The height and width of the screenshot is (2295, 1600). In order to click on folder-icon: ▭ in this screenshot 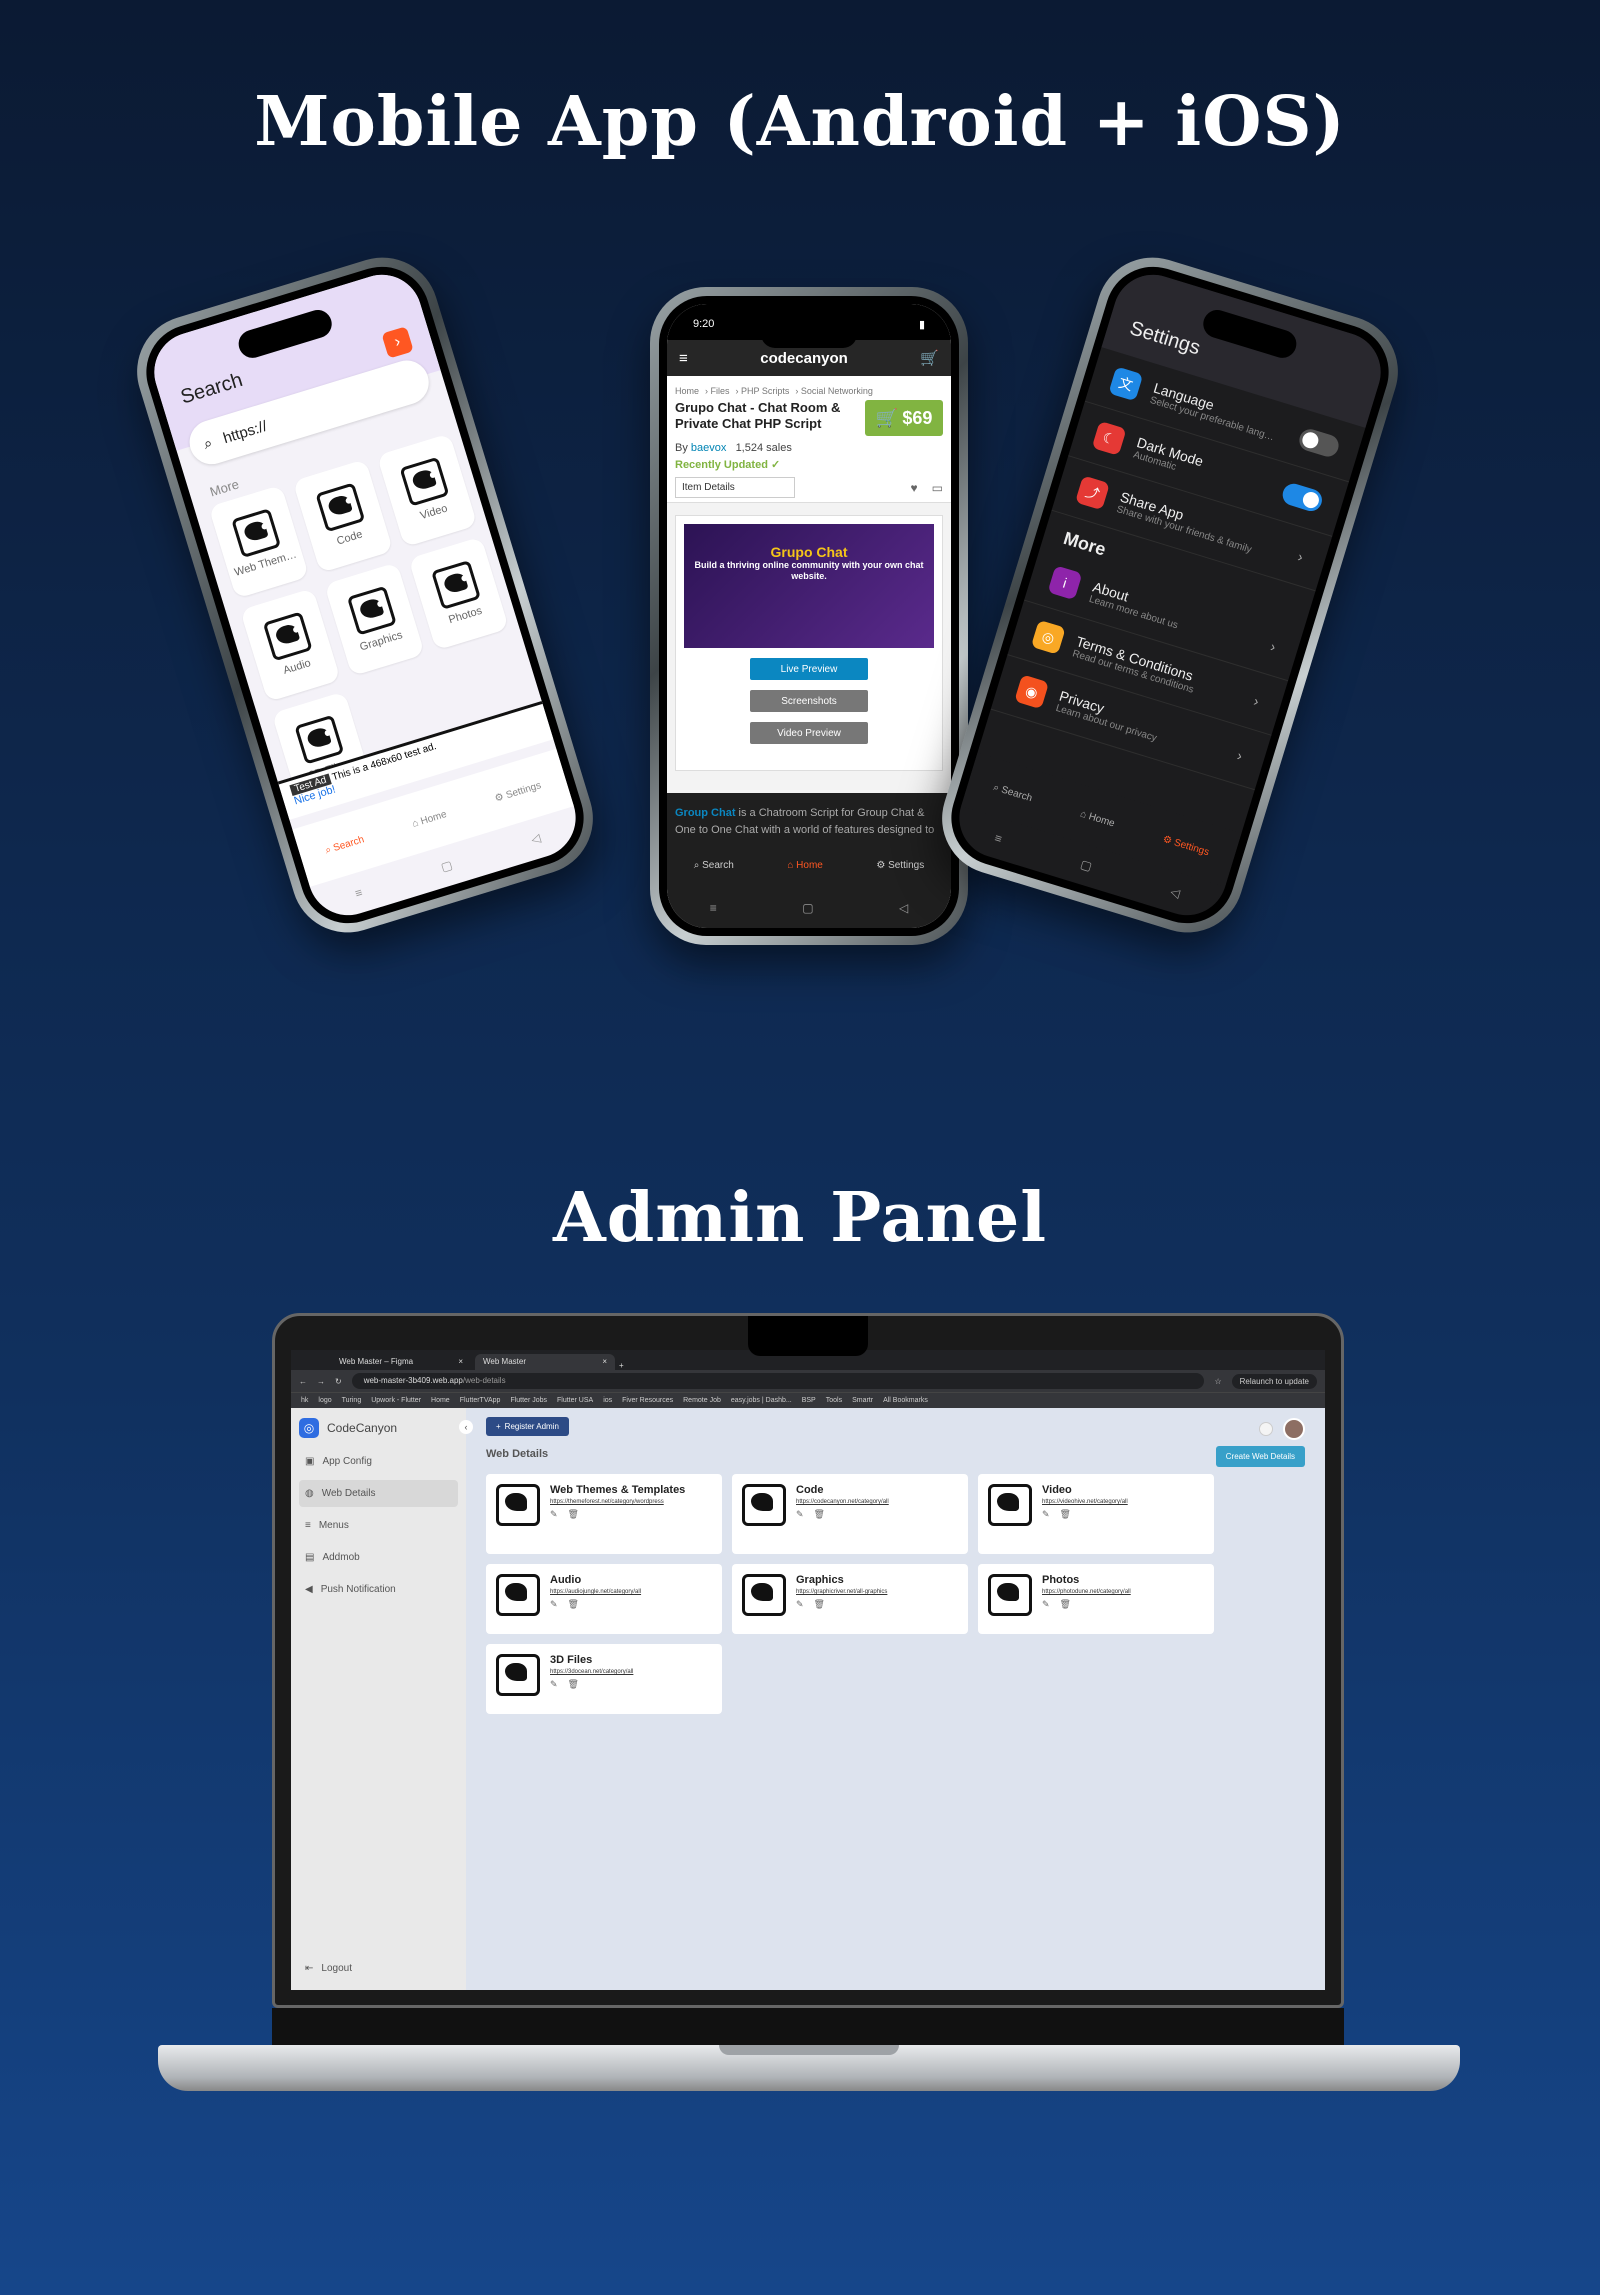, I will do `click(937, 488)`.